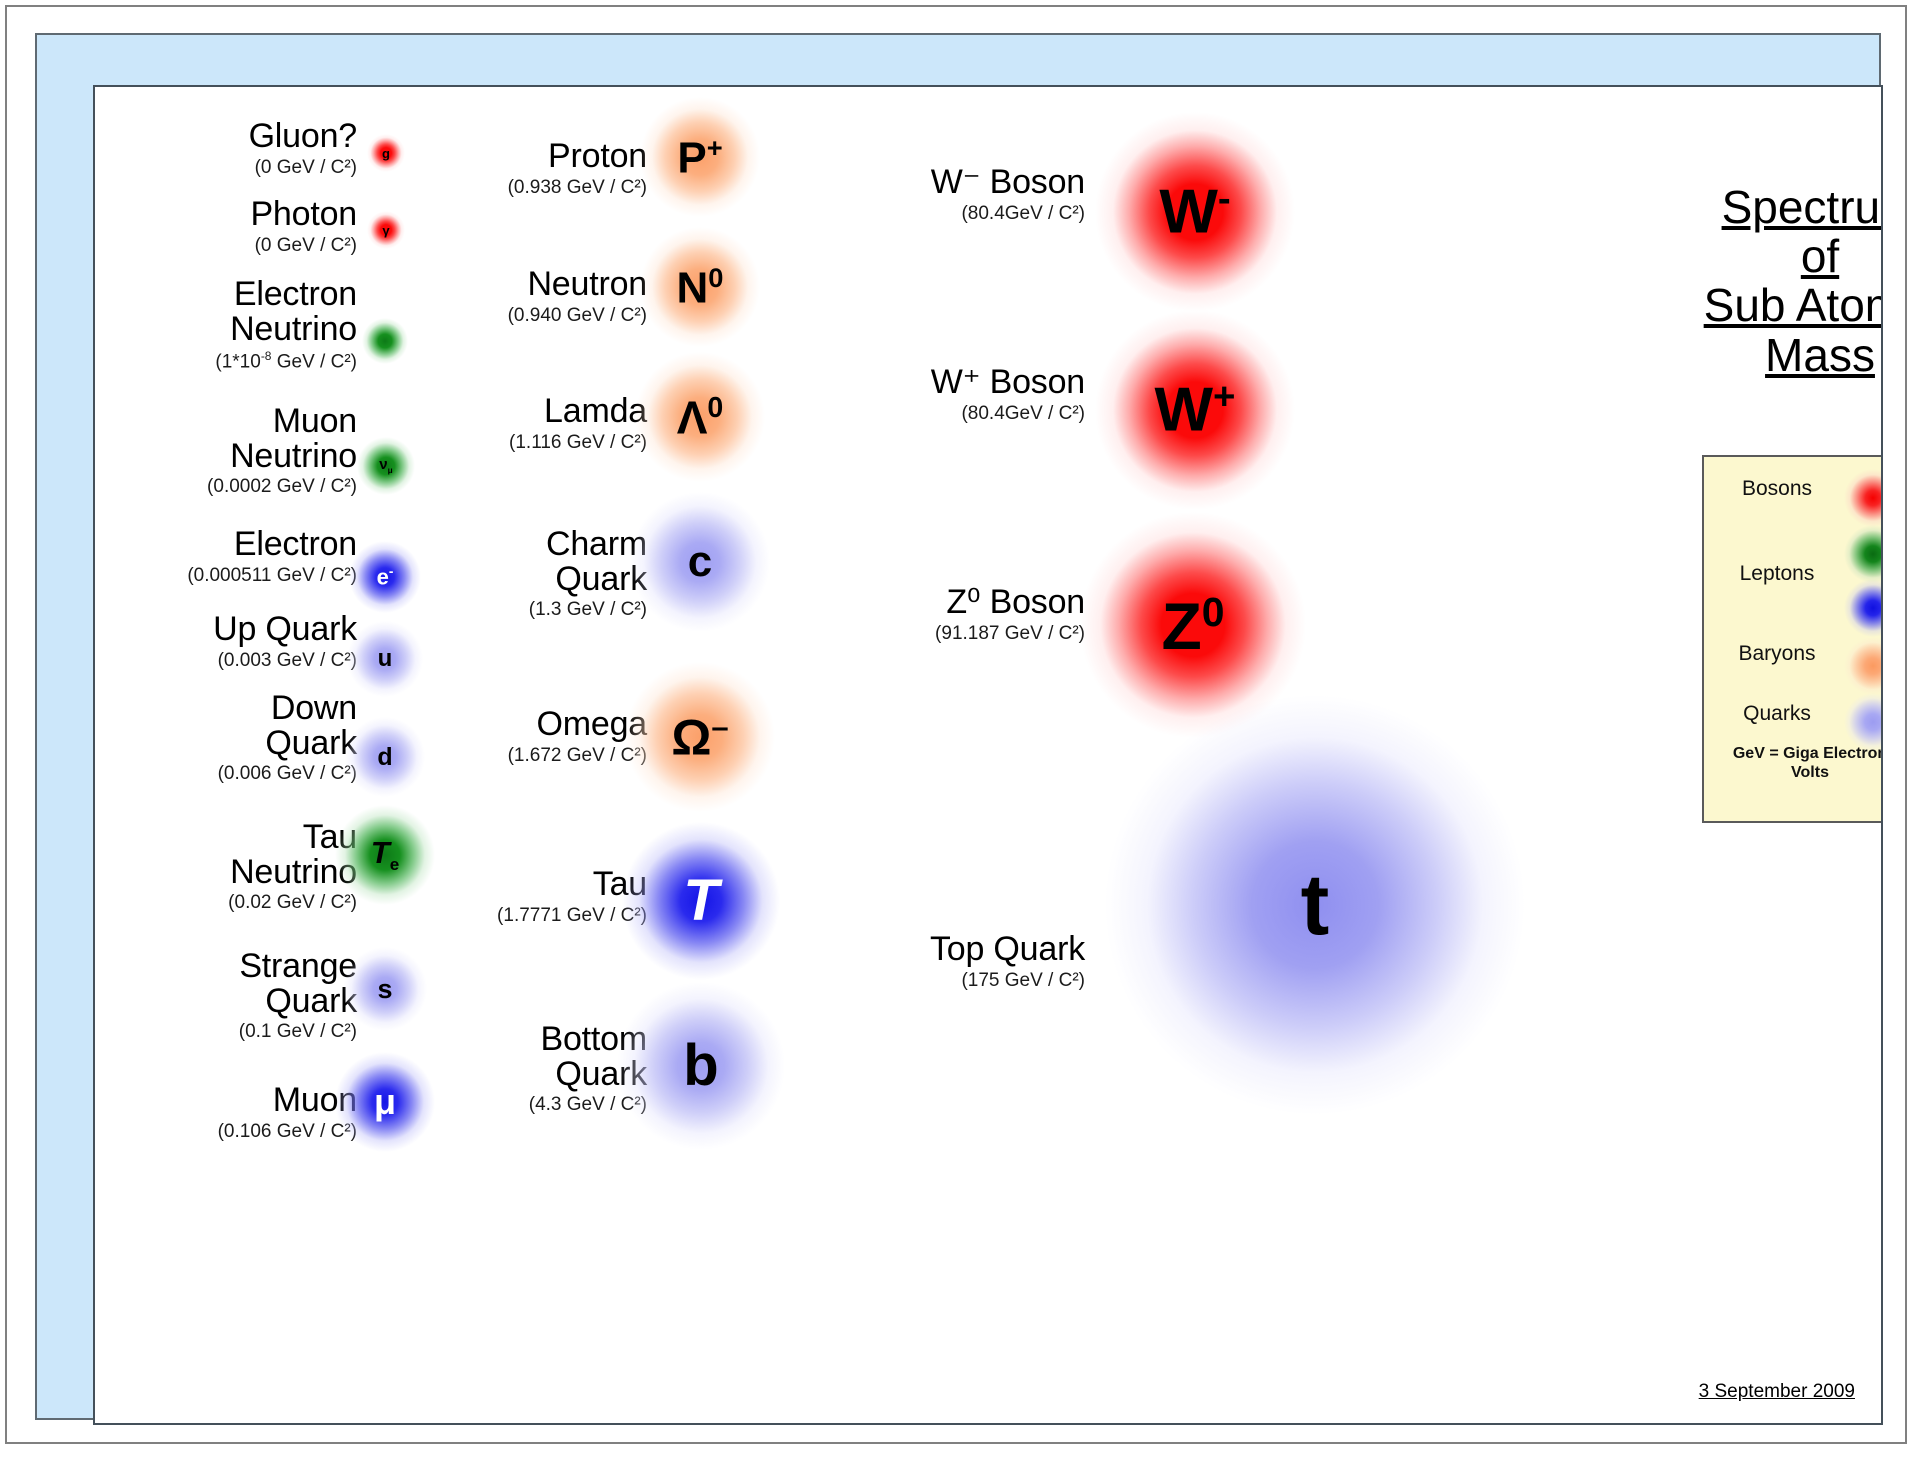 This screenshot has height=1457, width=1920. I want to click on particle-name: Electron Neutrino, so click(293, 311).